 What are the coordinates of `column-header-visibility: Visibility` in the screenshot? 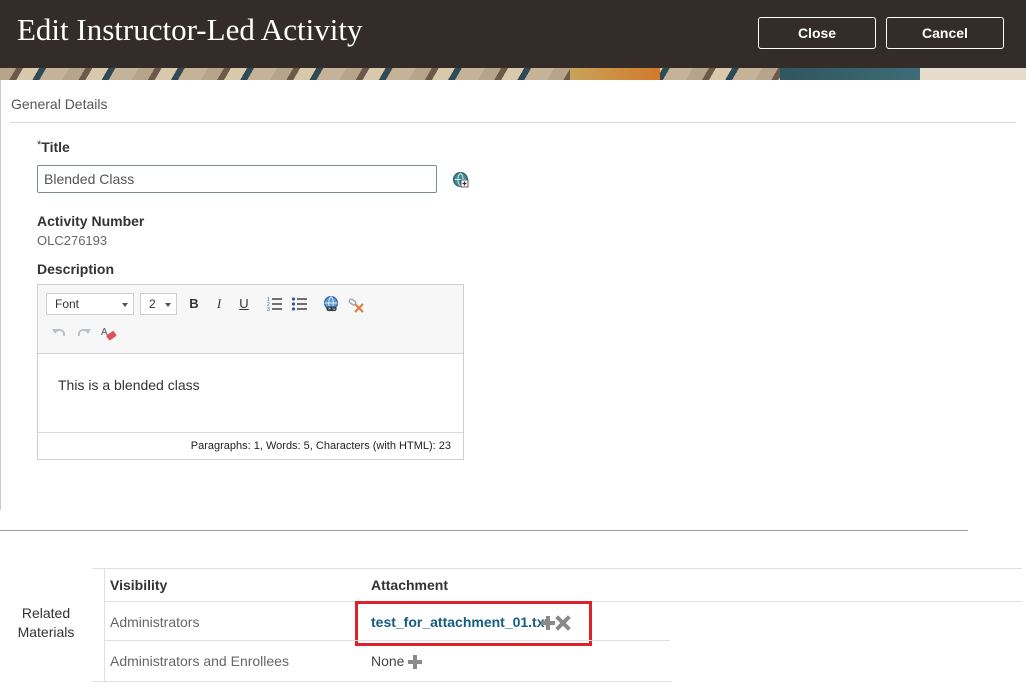 It's located at (139, 585).